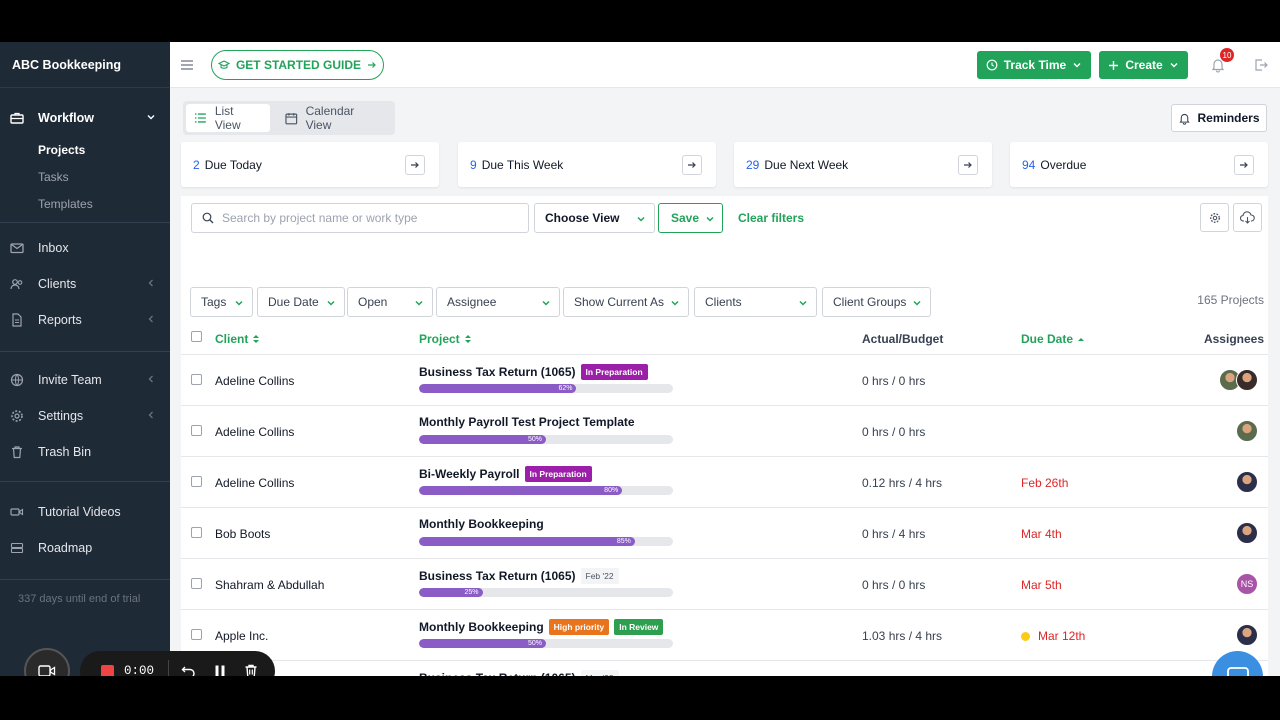  Describe the element at coordinates (269, 585) in the screenshot. I see `client-name: Shahram & Abdullah` at that location.